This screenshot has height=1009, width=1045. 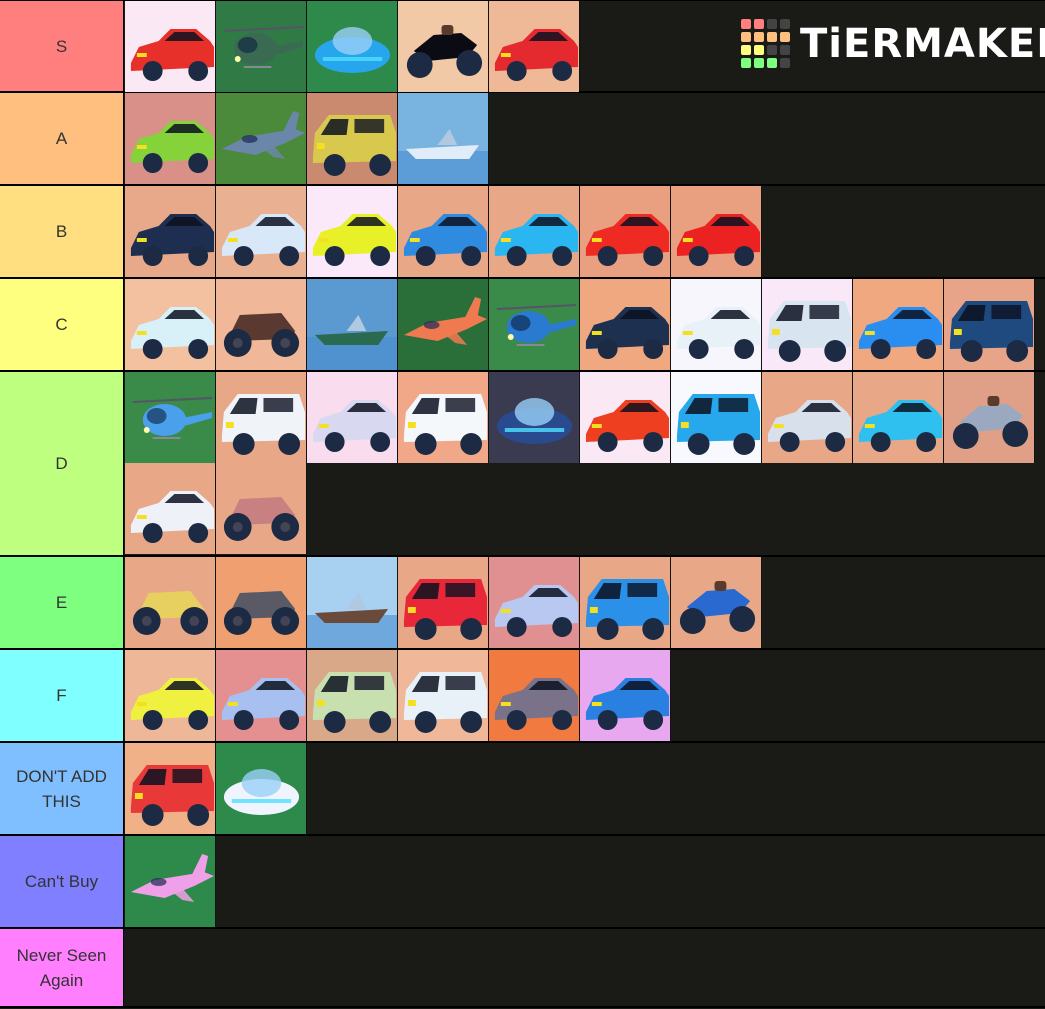 What do you see at coordinates (534, 417) in the screenshot?
I see `tier-item-ufo` at bounding box center [534, 417].